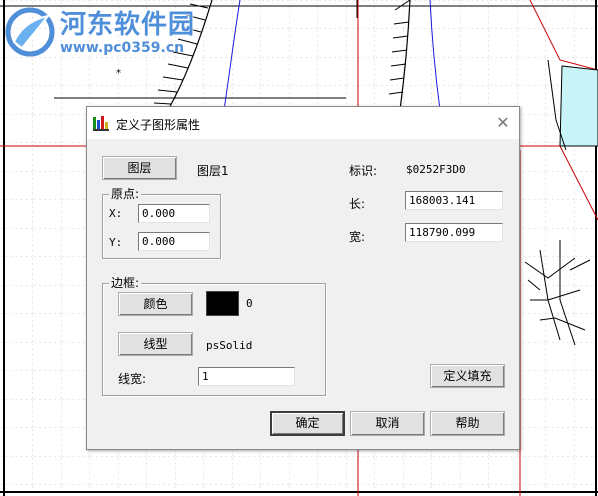  Describe the element at coordinates (174, 213) in the screenshot. I see `origin-x-input: 0.000` at that location.